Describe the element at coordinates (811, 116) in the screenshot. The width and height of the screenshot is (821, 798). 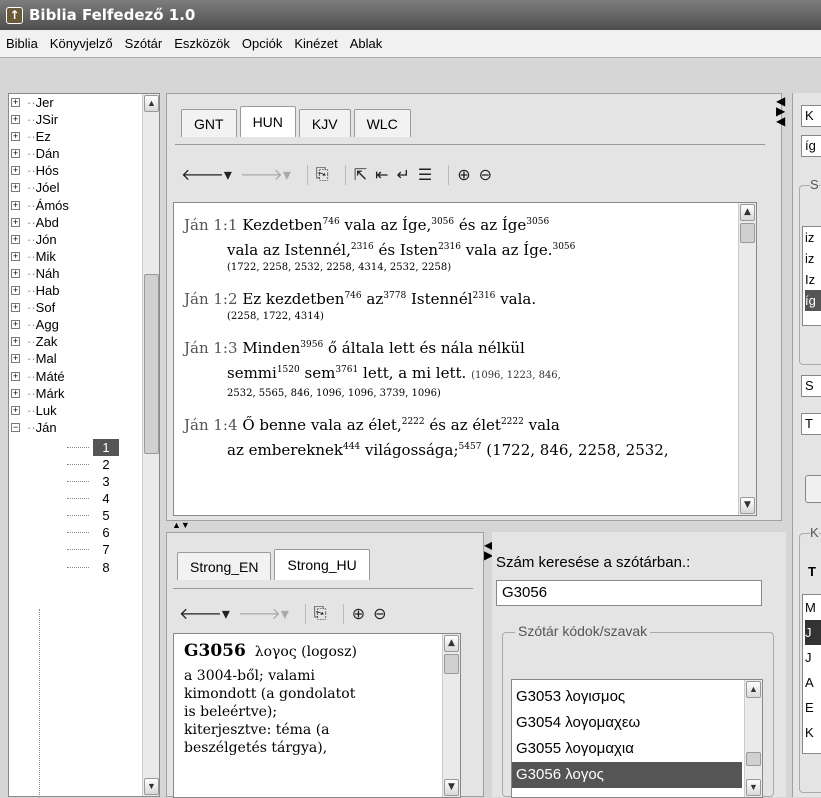
I see `right-field-1: K` at that location.